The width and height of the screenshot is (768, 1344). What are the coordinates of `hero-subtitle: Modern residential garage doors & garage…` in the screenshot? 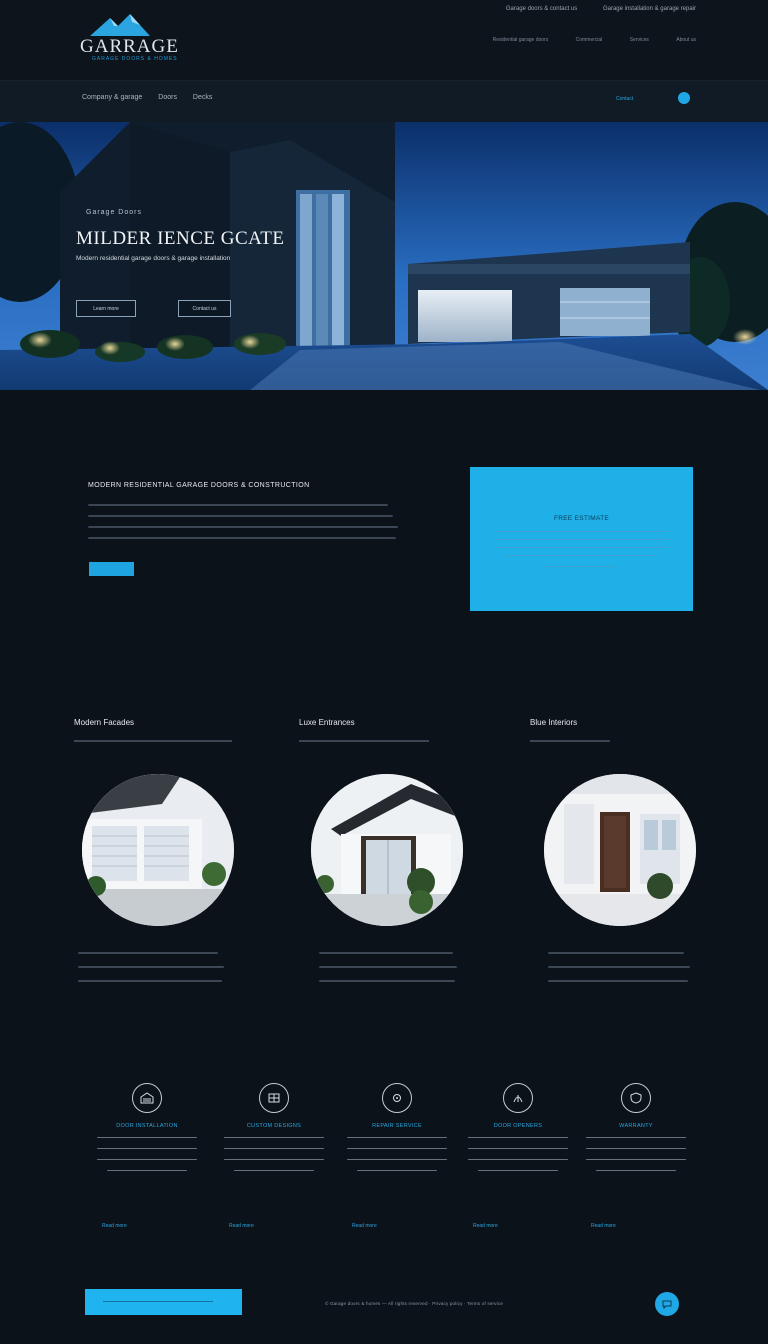 It's located at (153, 258).